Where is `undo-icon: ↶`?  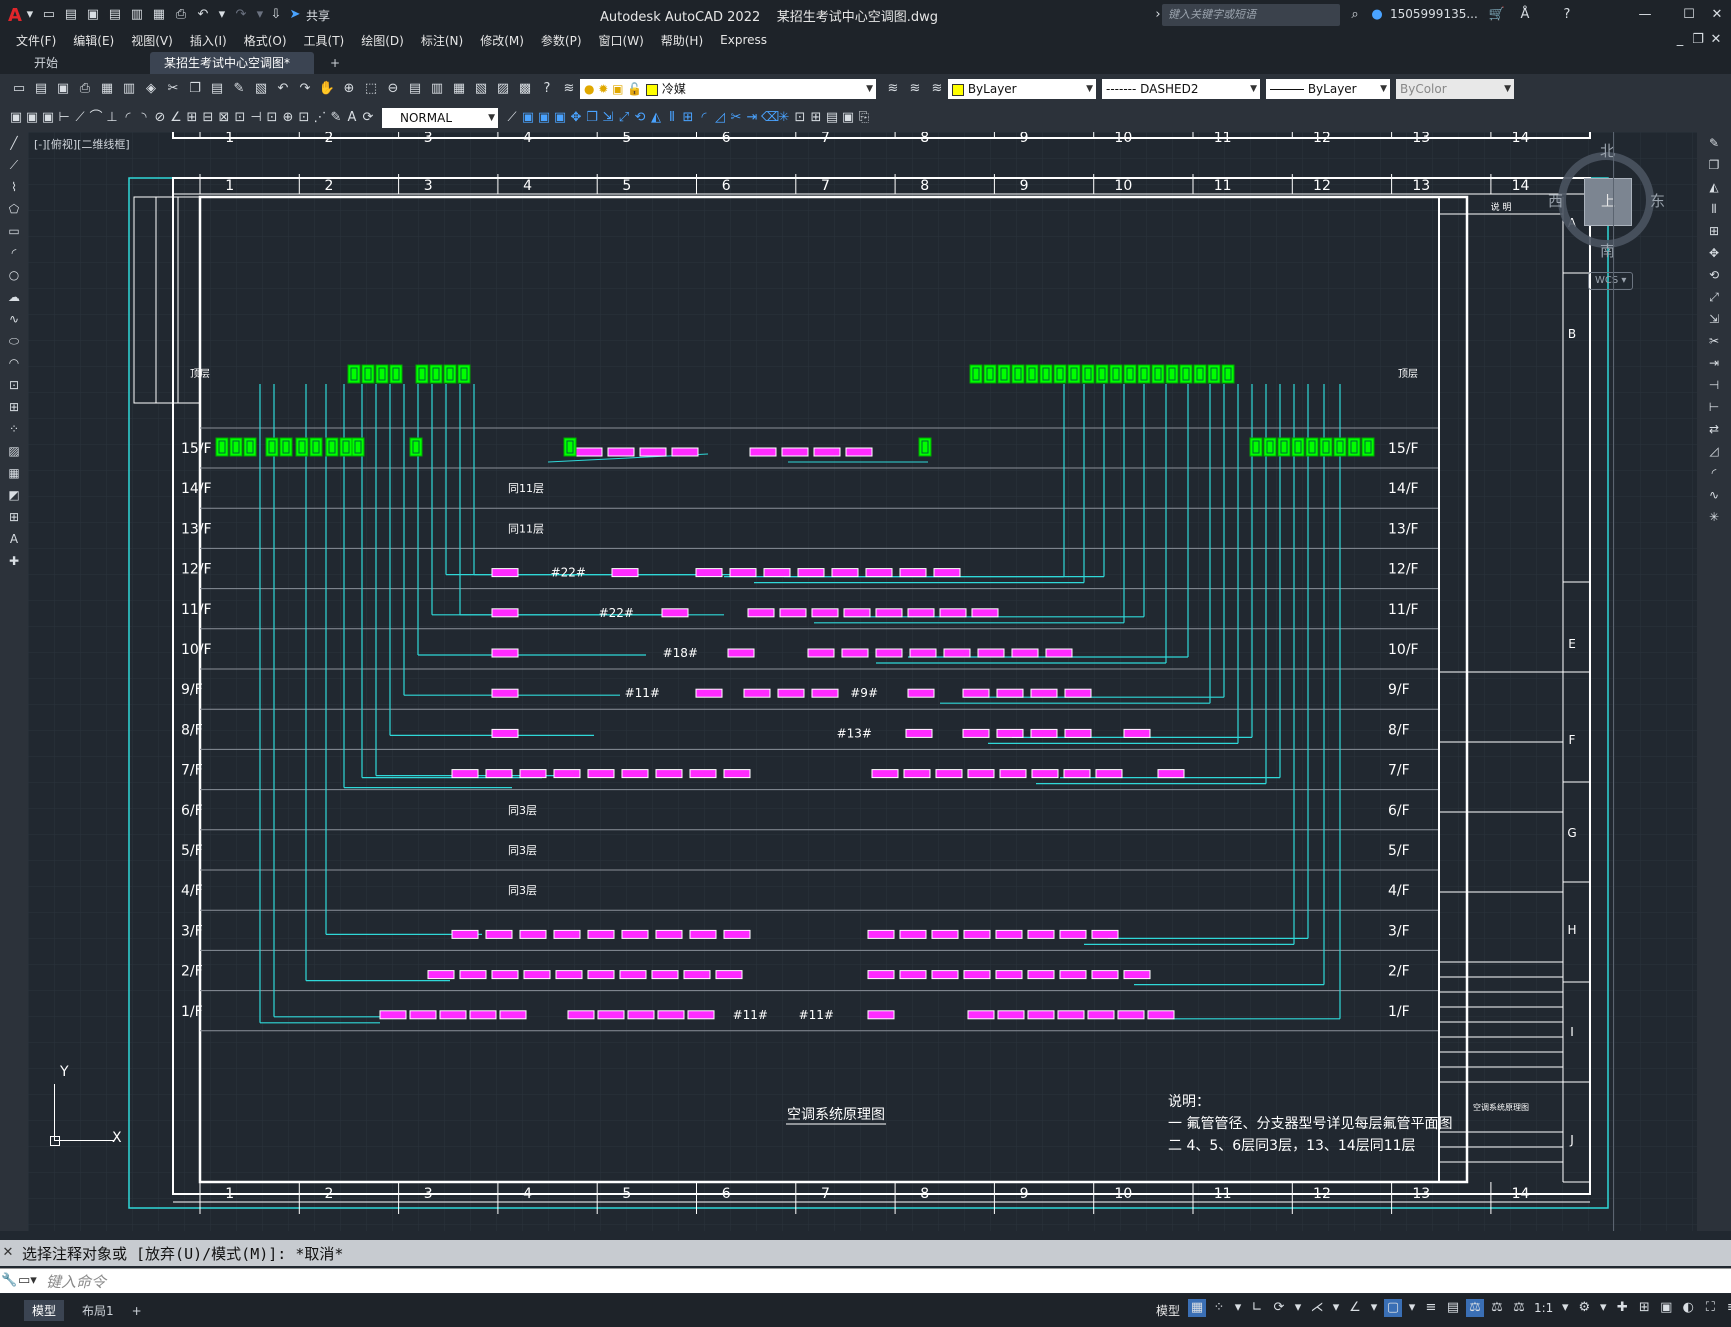 undo-icon: ↶ is located at coordinates (203, 15).